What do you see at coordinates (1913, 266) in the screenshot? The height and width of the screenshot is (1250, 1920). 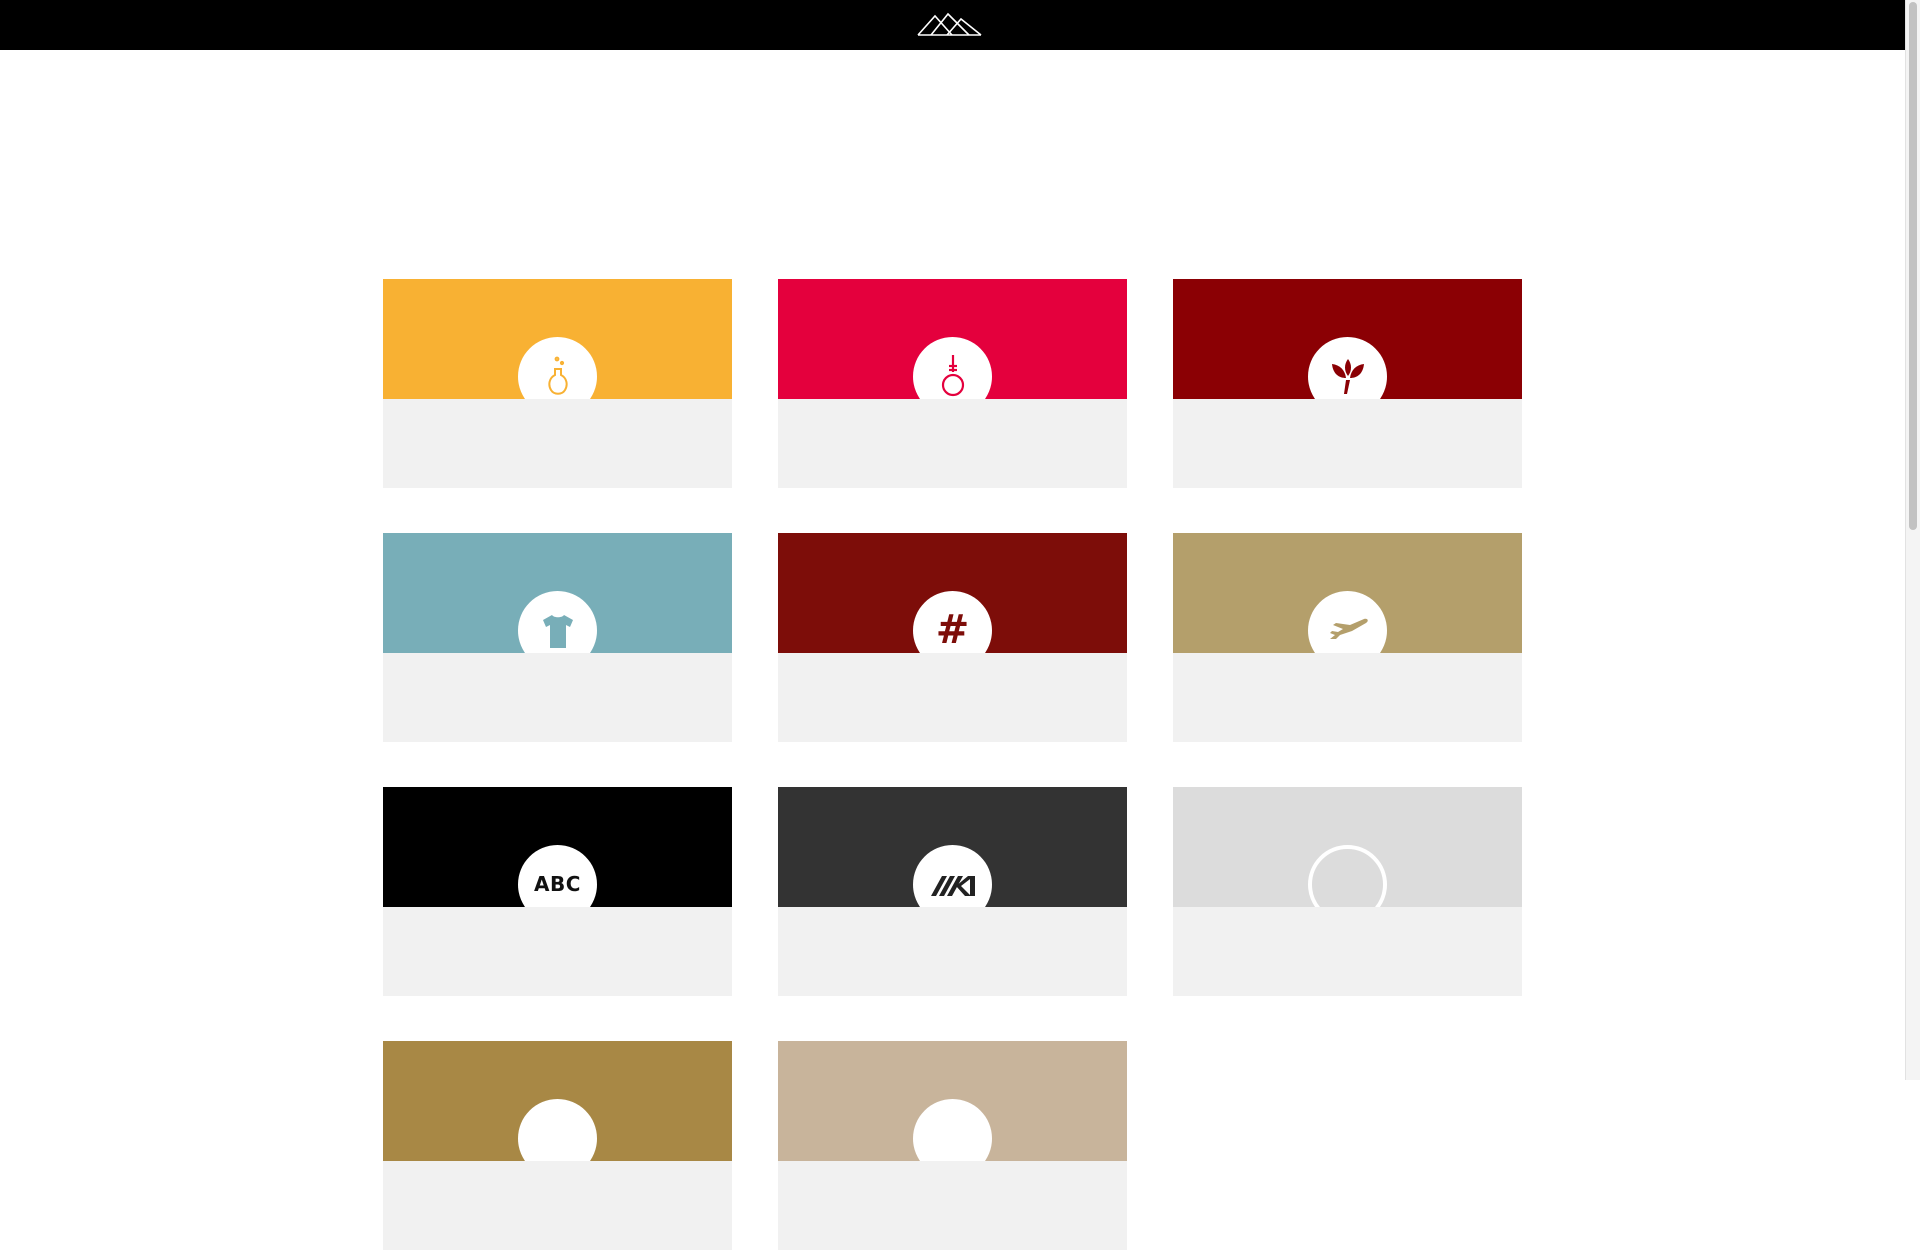 I see `scrollbar-thumb` at bounding box center [1913, 266].